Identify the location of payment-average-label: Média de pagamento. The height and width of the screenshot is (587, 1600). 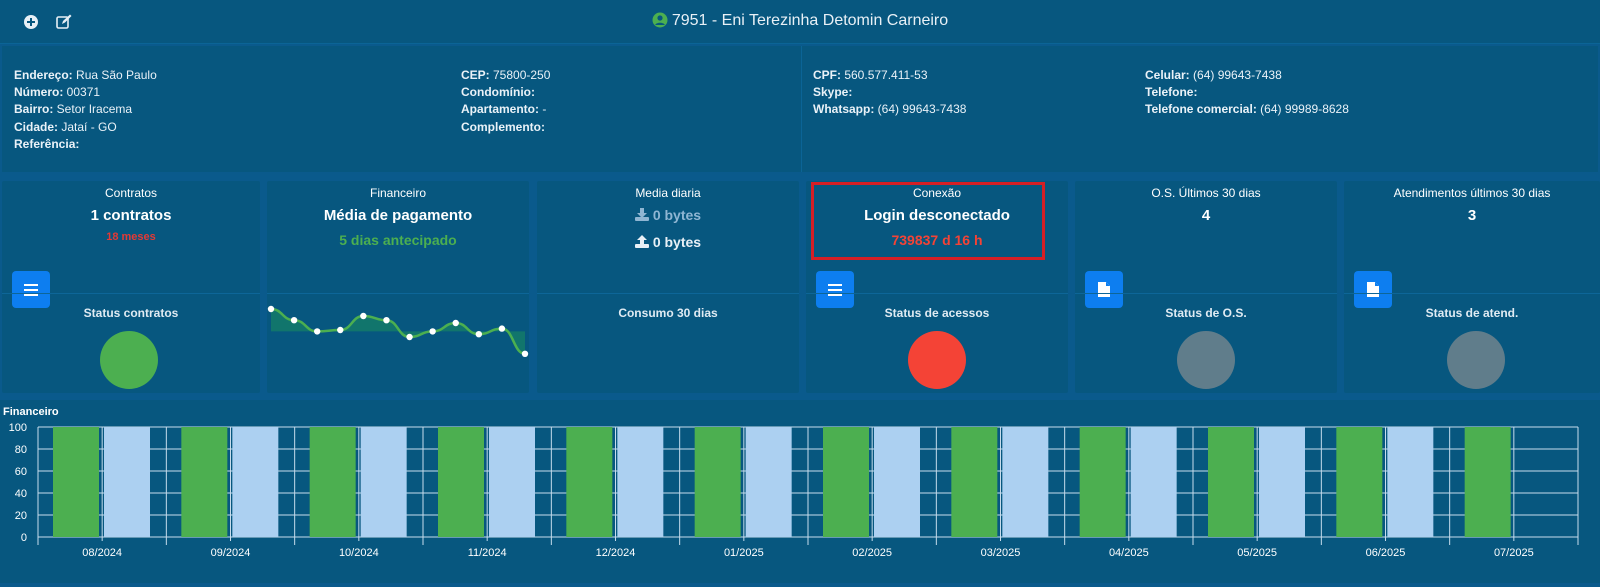
(398, 215).